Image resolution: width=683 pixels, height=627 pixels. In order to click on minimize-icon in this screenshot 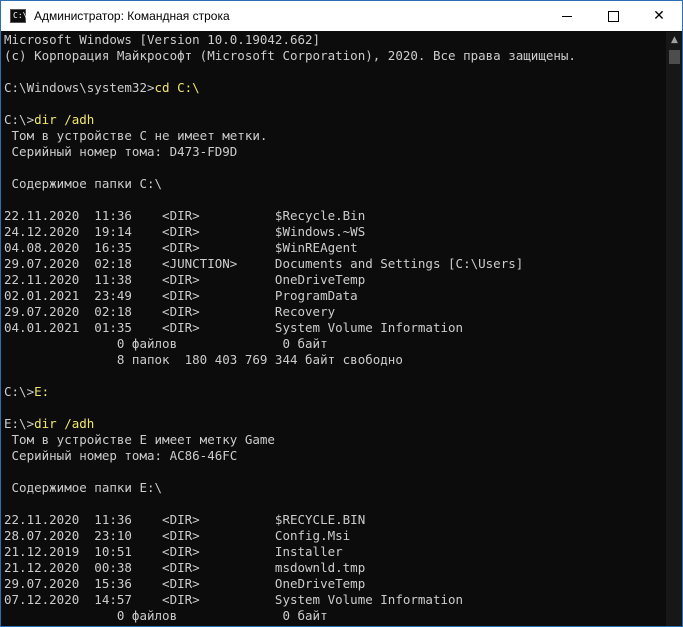, I will do `click(567, 16)`.